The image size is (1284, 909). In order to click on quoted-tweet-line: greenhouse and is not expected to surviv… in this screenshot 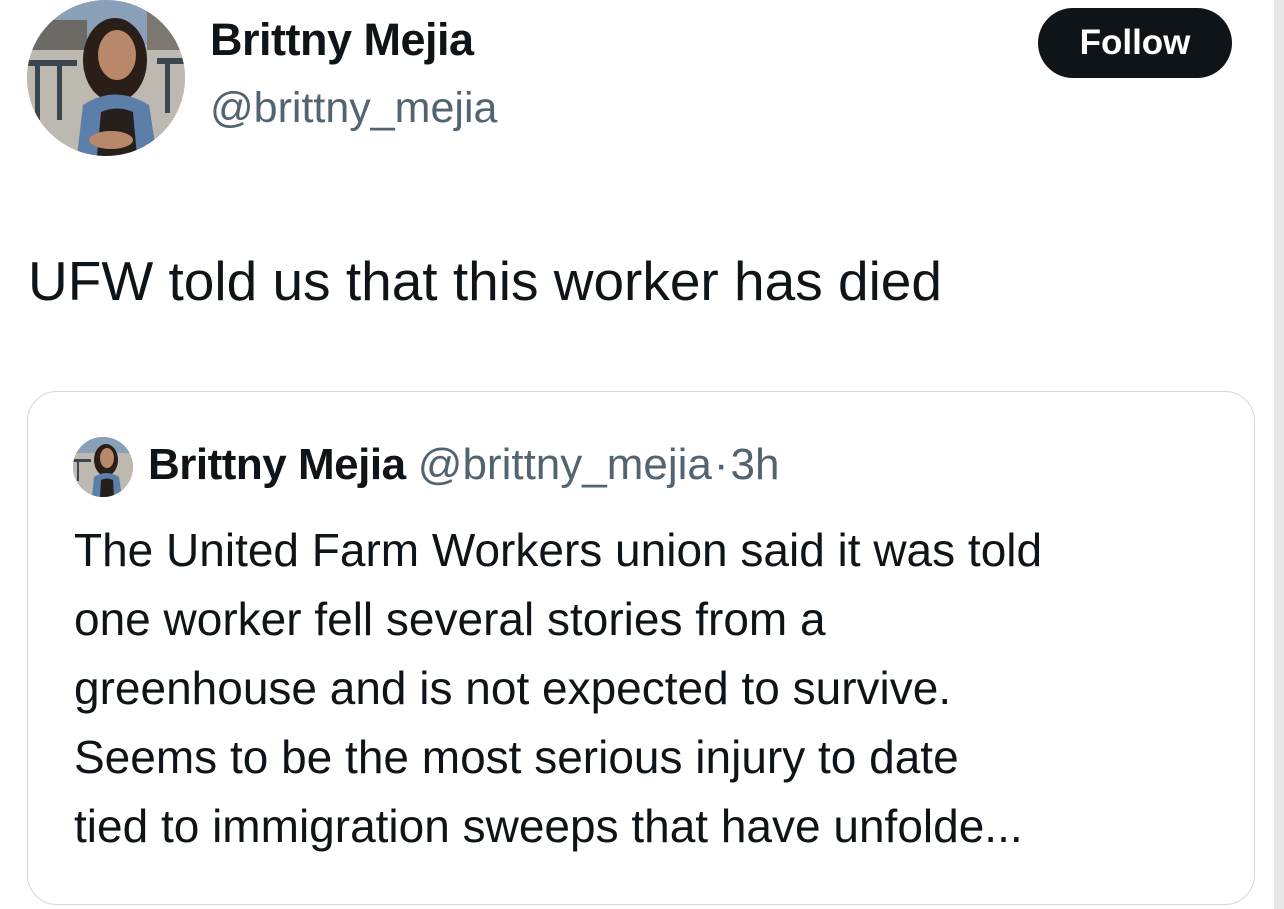, I will do `click(513, 688)`.